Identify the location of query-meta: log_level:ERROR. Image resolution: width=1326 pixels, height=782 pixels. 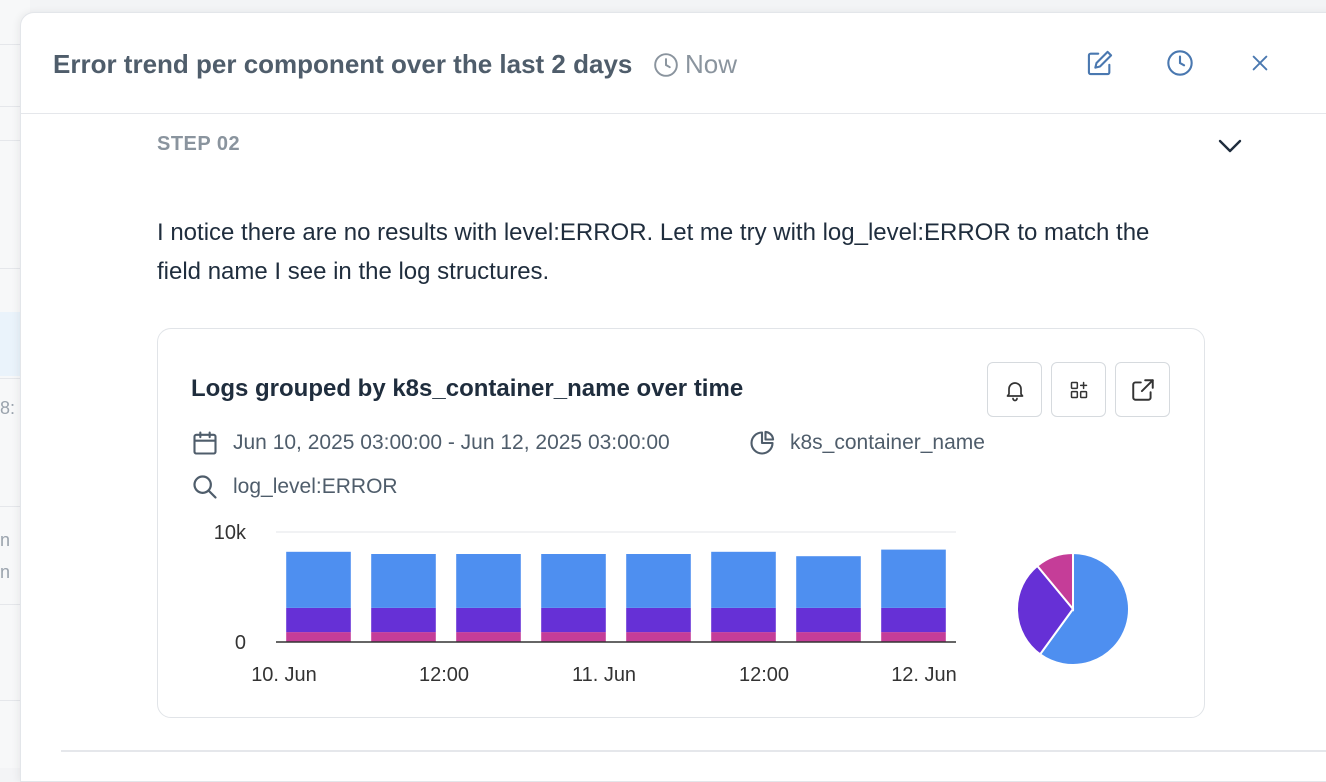
(294, 487).